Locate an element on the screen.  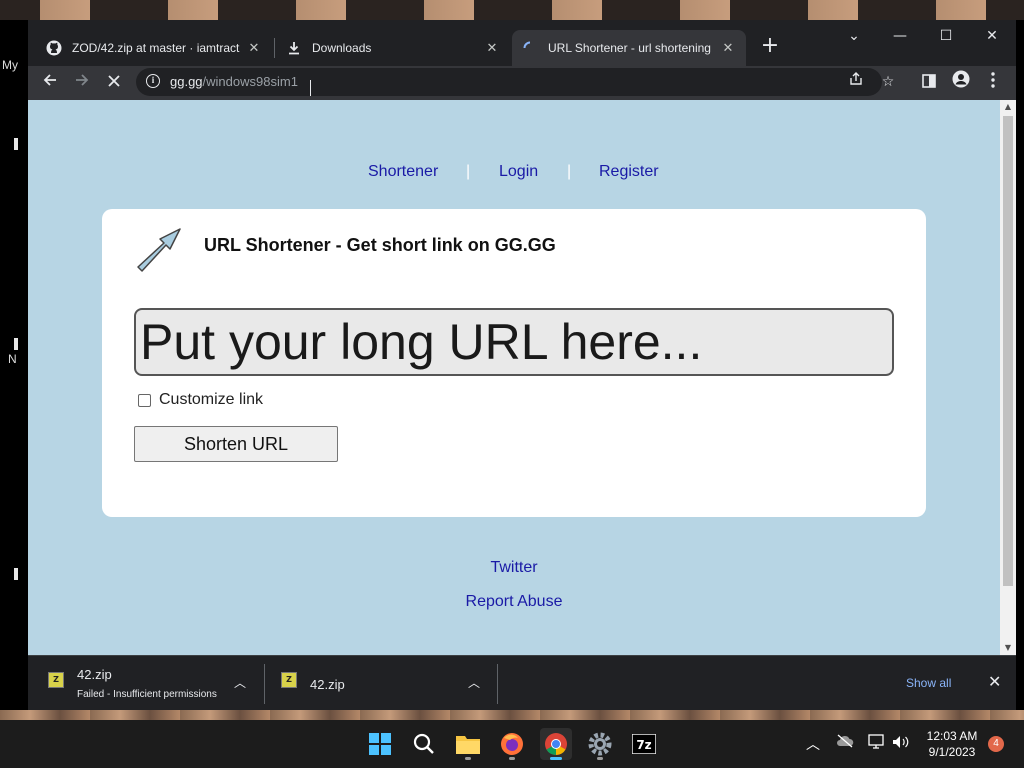
show-all-button: Show all is located at coordinates (928, 683).